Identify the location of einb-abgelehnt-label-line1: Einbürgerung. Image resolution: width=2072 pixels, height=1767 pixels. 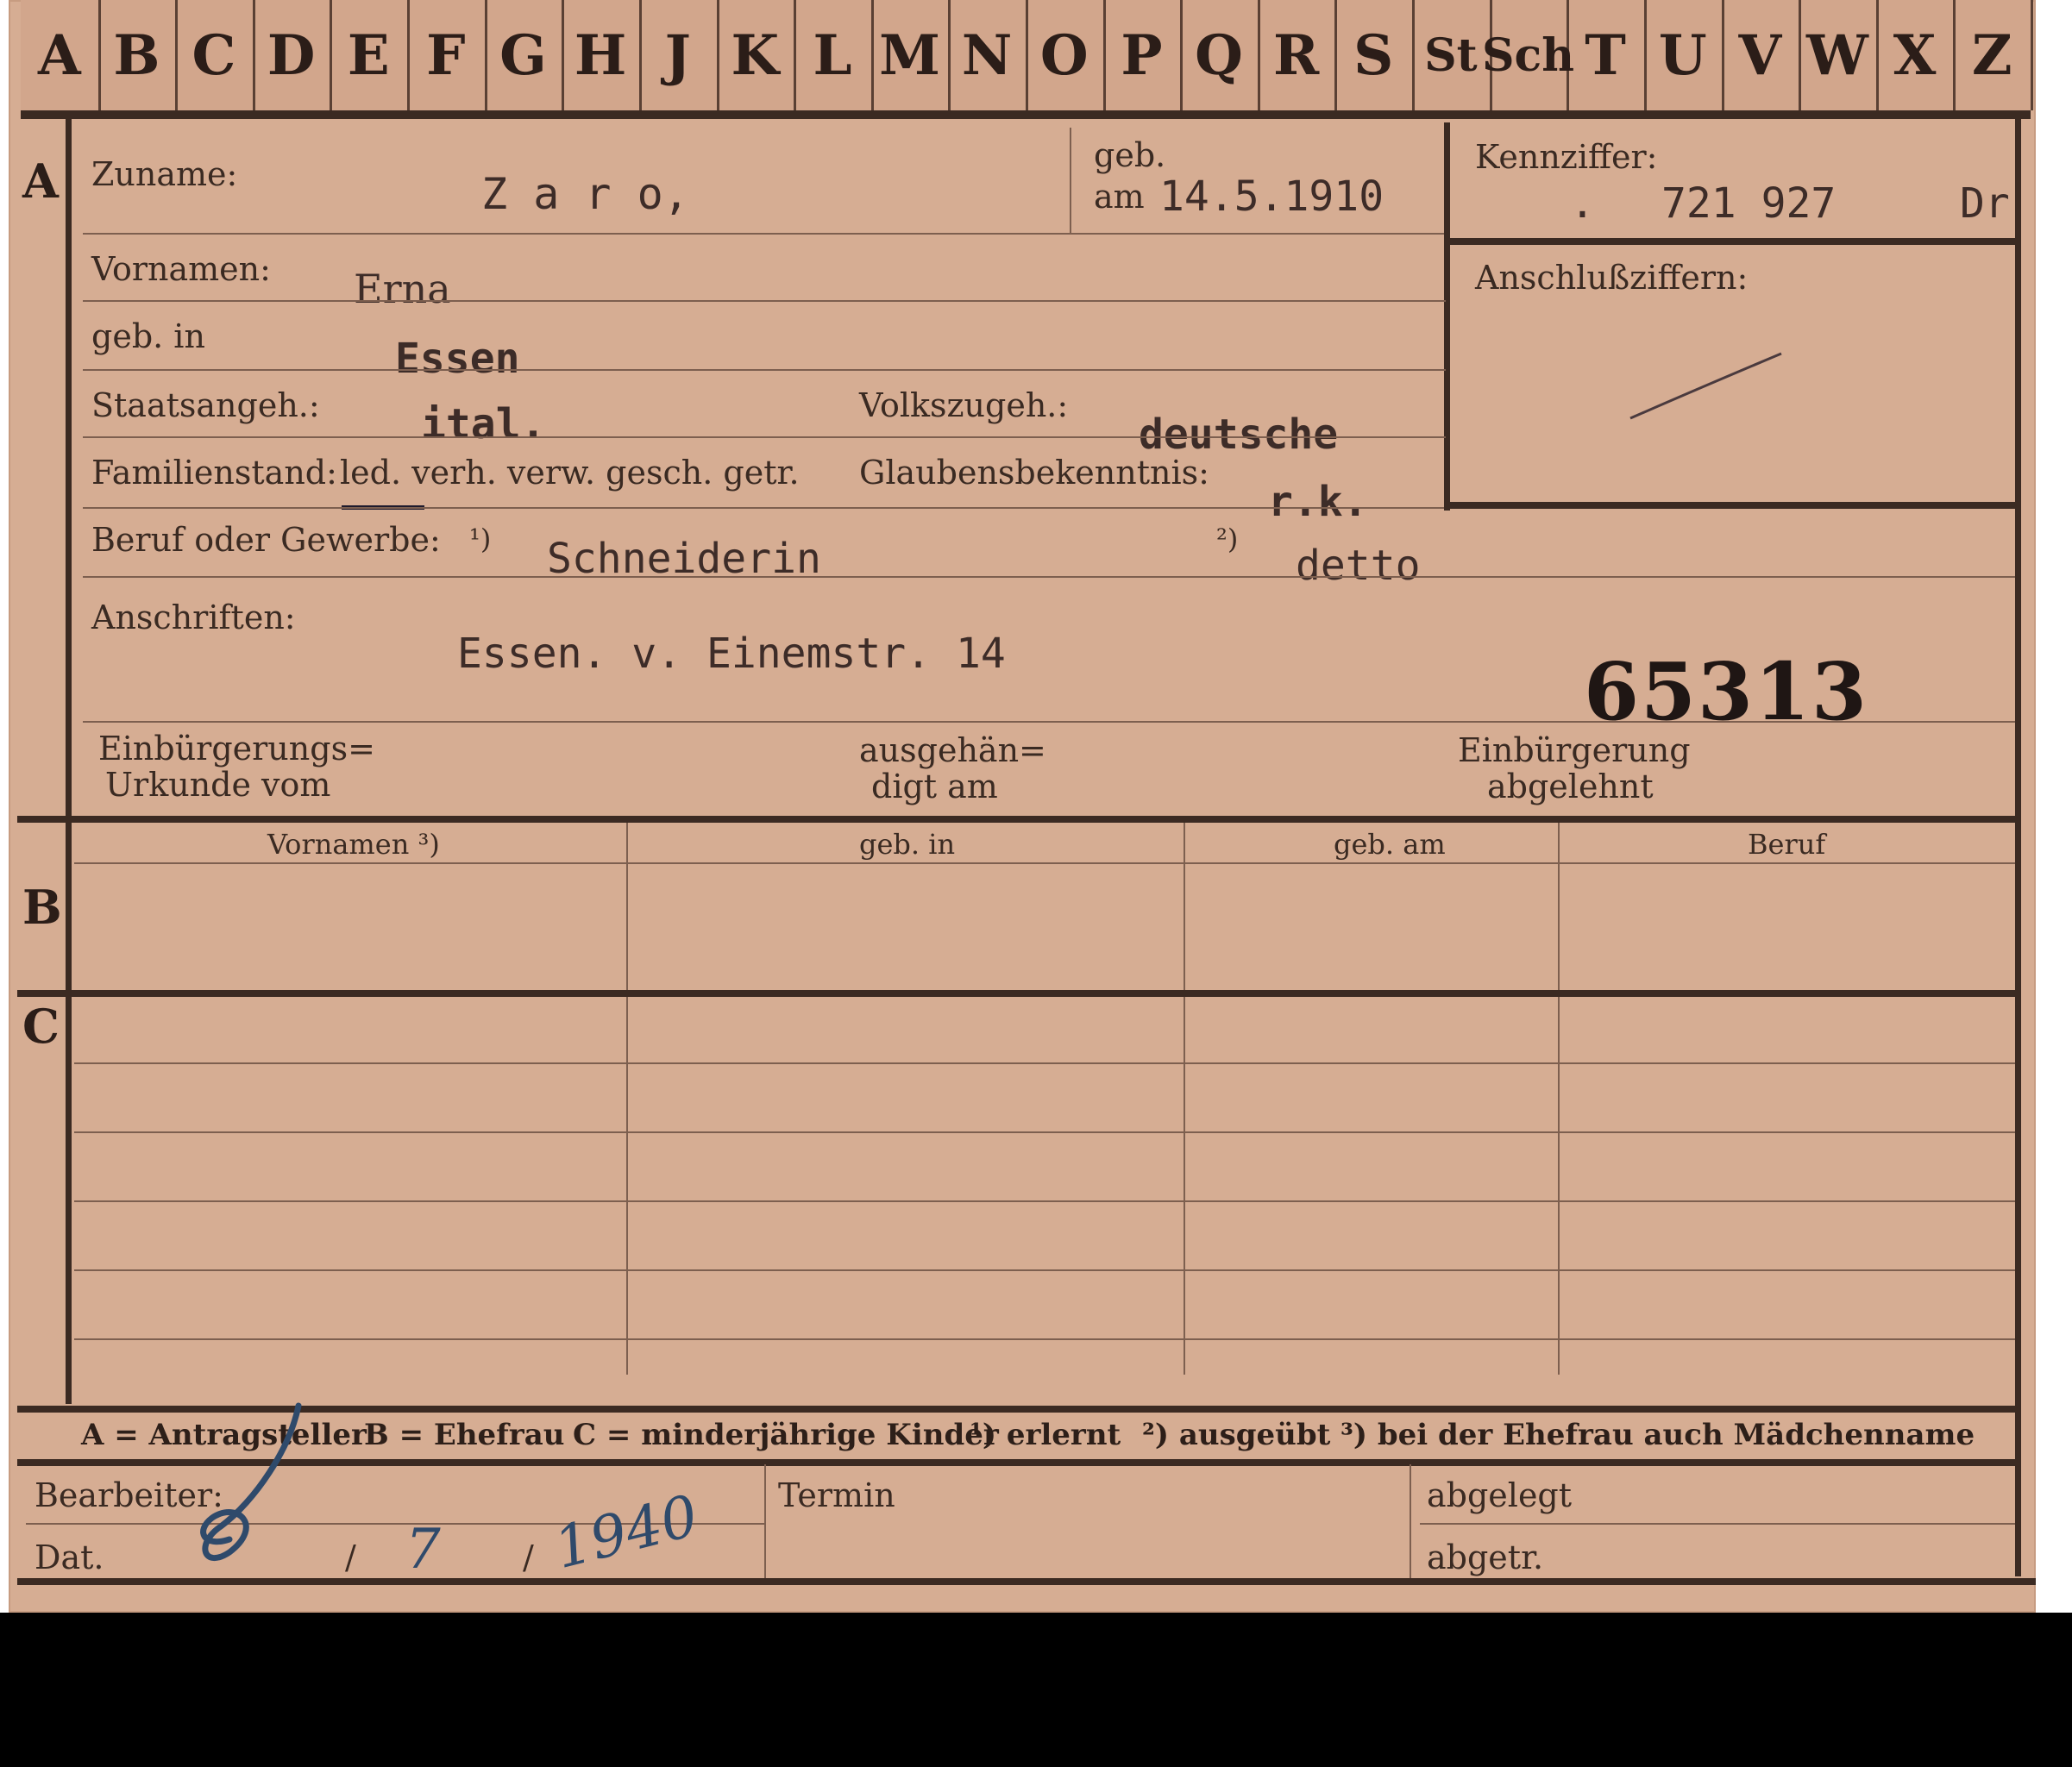
(1574, 750).